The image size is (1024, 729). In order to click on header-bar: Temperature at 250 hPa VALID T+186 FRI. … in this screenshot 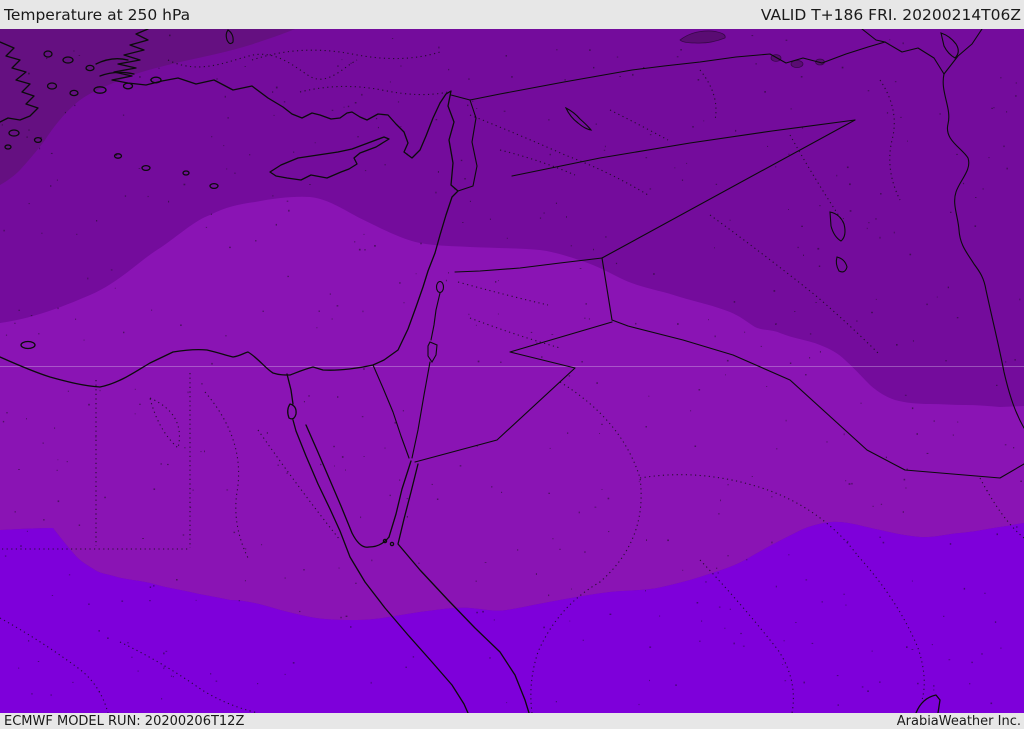, I will do `click(512, 14)`.